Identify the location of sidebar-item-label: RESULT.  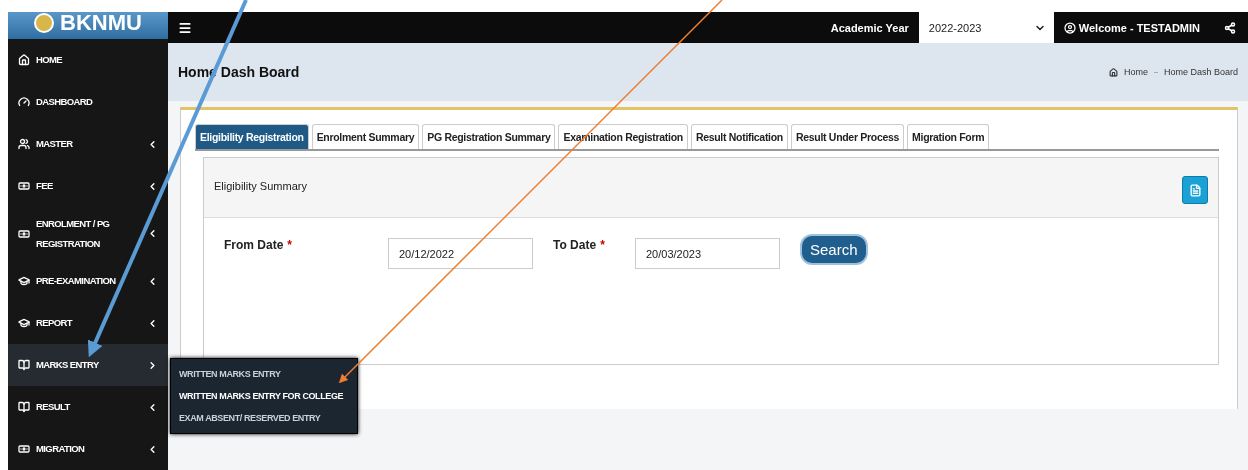
(54, 407).